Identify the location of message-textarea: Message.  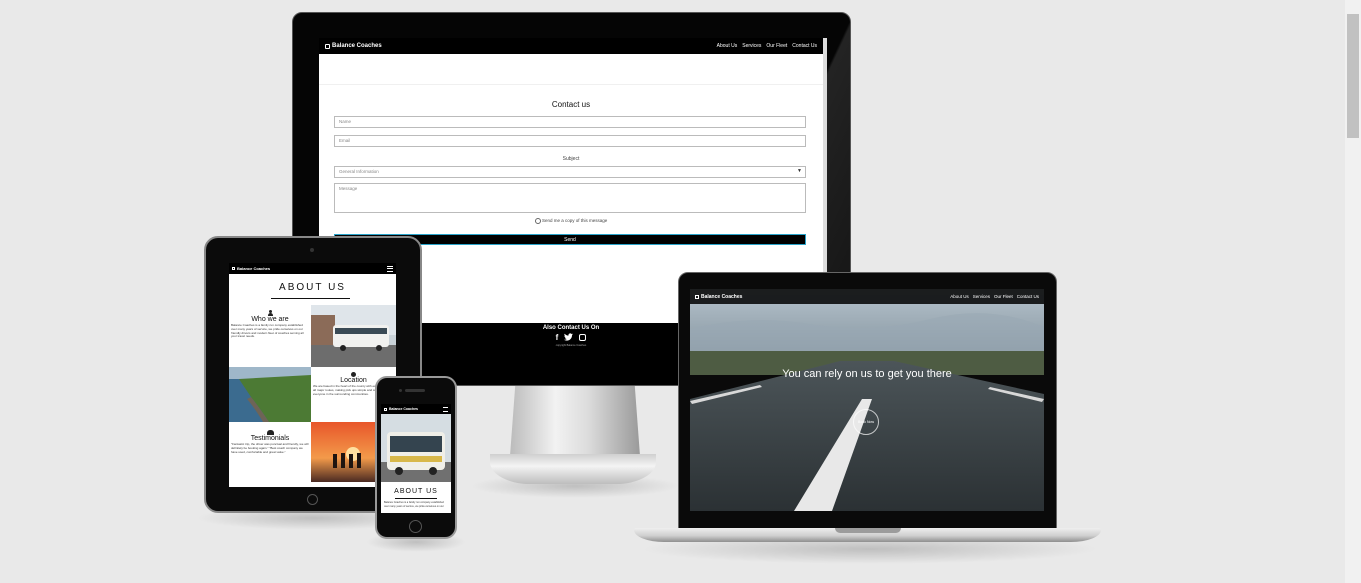
(570, 198).